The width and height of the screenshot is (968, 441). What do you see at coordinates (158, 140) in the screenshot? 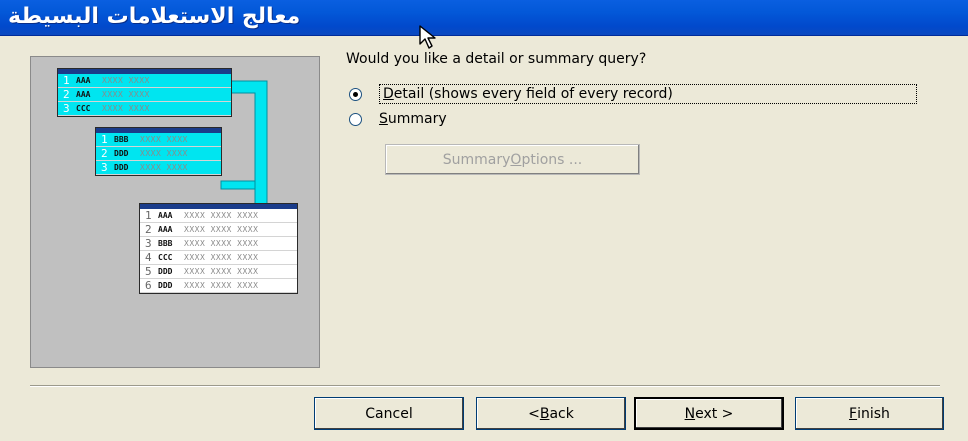
I see `table-row: 1 BBB XXXX XXXX` at bounding box center [158, 140].